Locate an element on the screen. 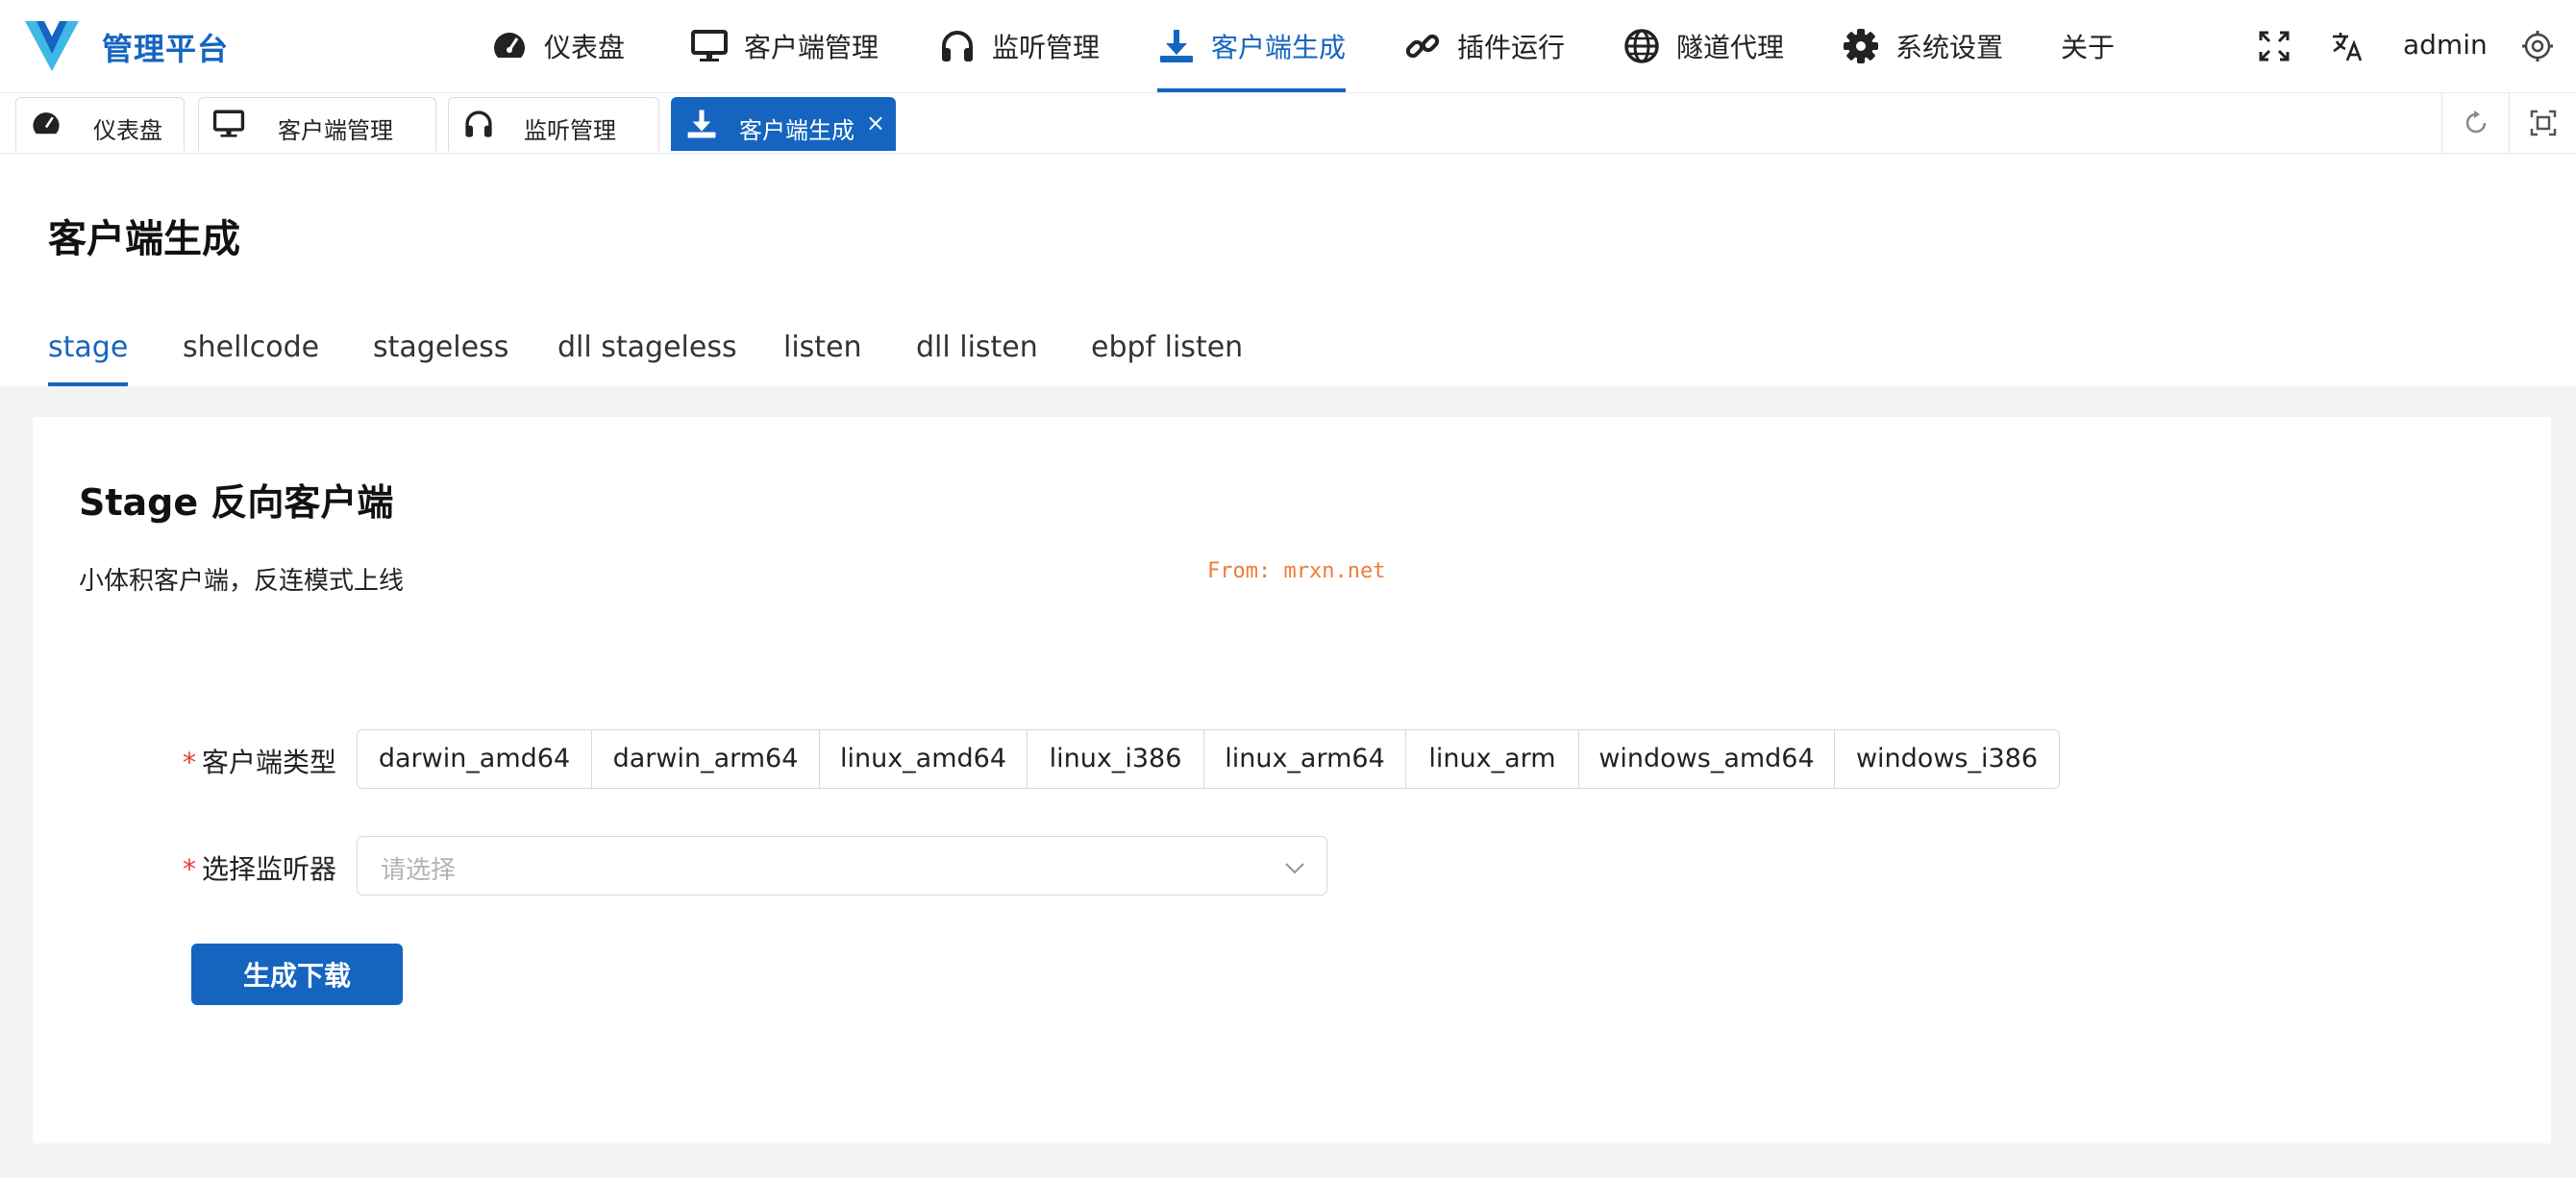 This screenshot has width=2576, height=1178. nav-system-settings-label: 系统设置 is located at coordinates (1950, 47).